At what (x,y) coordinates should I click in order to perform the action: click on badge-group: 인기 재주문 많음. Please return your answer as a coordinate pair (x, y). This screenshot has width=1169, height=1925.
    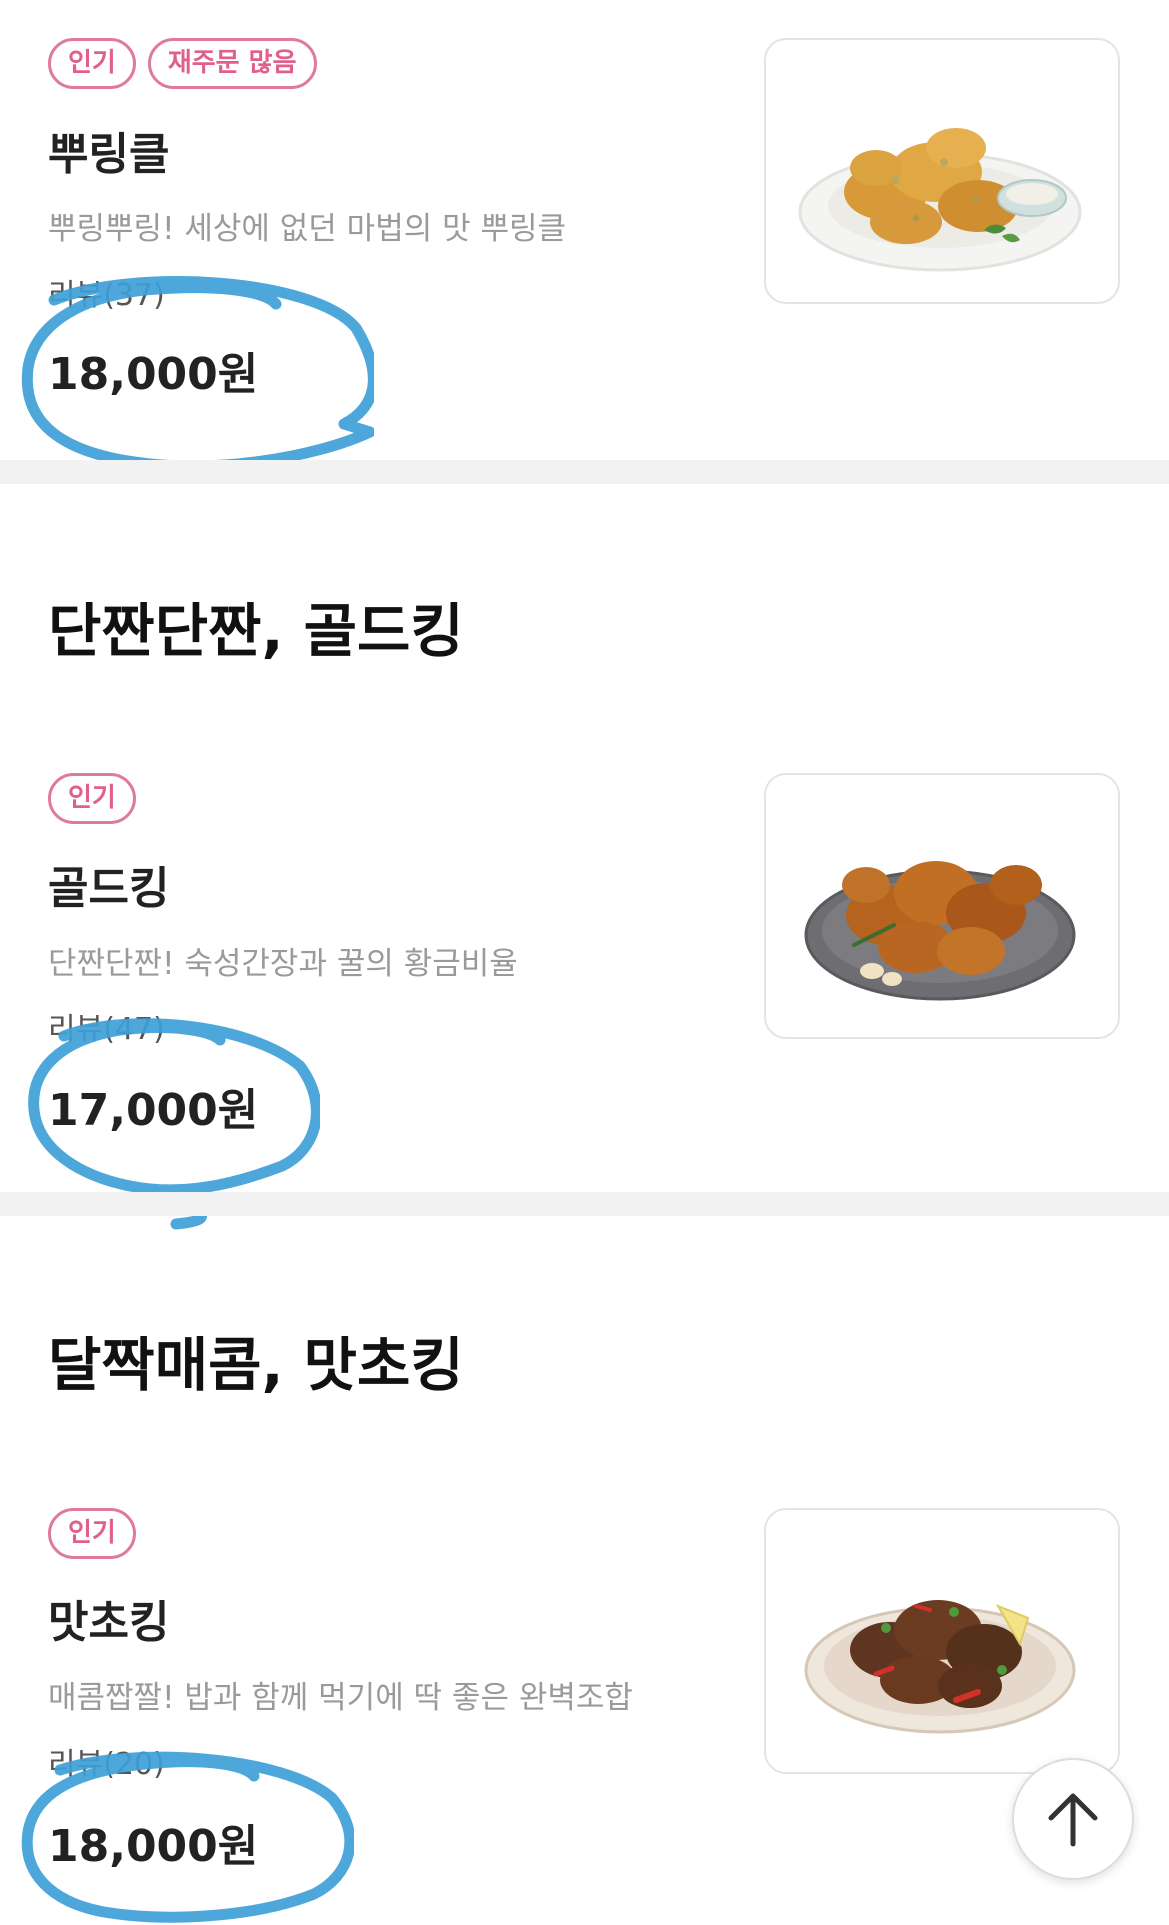
    Looking at the image, I should click on (182, 63).